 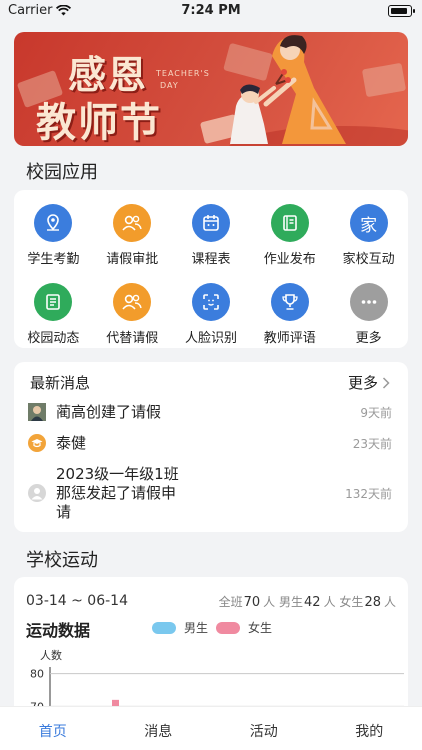 What do you see at coordinates (37, 493) in the screenshot?
I see `default-user-avatar` at bounding box center [37, 493].